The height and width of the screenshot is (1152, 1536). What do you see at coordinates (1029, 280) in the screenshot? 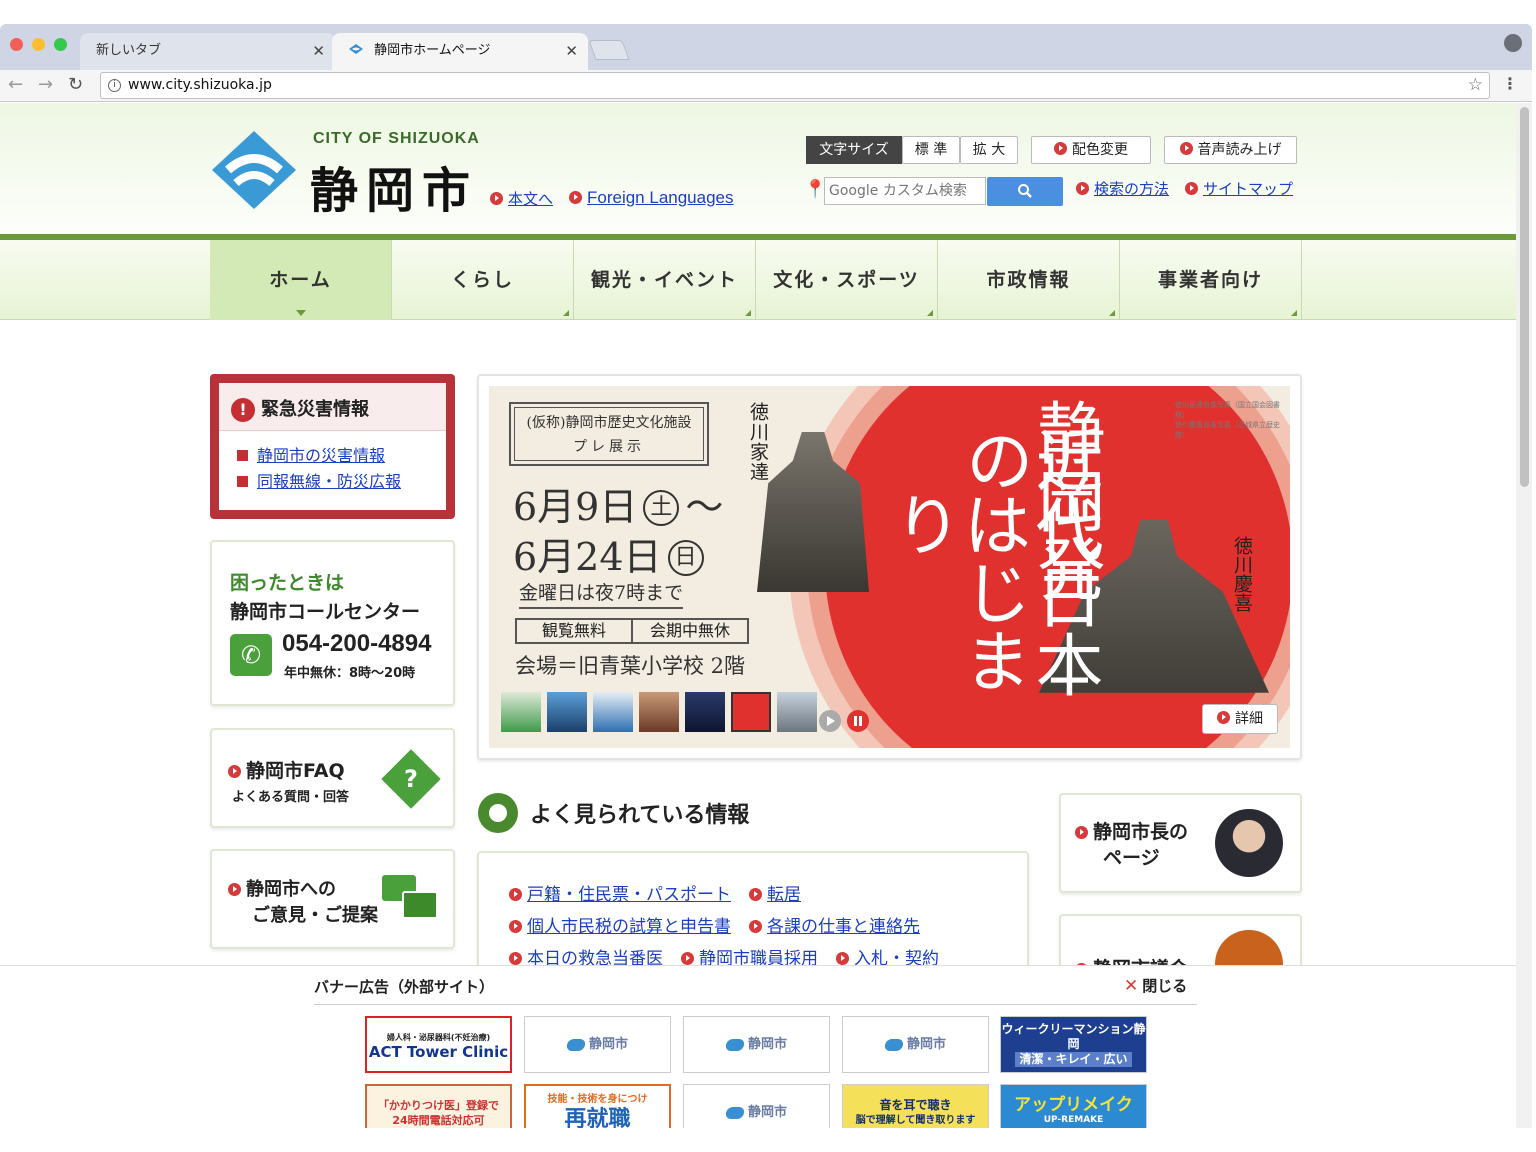
I see `nav-city-info: 市政情報` at bounding box center [1029, 280].